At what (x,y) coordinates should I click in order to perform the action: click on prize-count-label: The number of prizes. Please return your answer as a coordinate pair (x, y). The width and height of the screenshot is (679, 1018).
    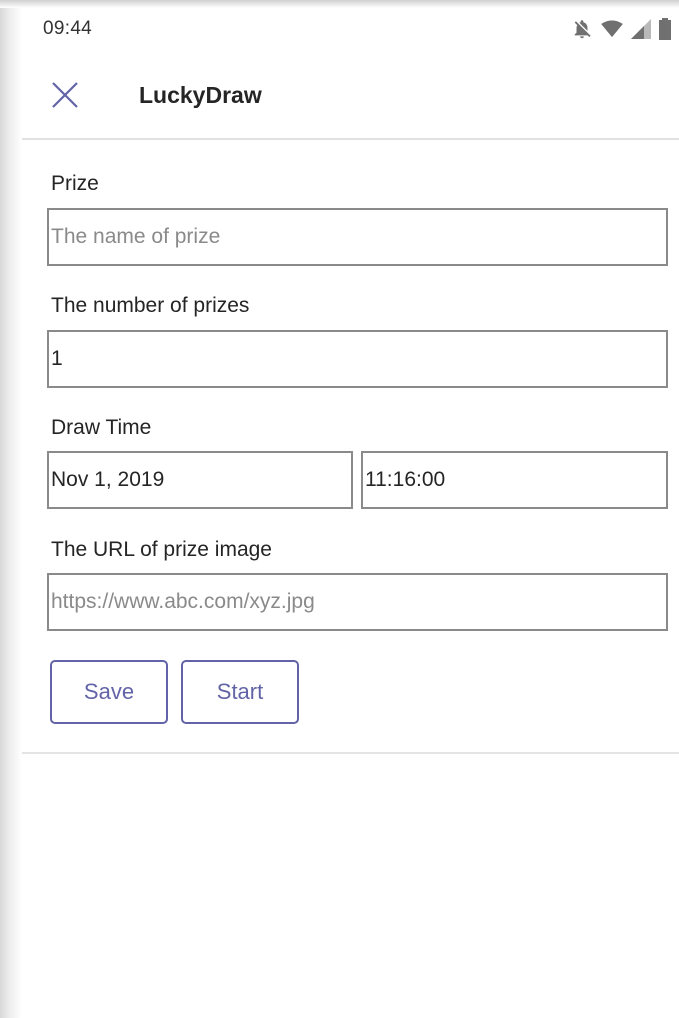
    Looking at the image, I should click on (150, 305).